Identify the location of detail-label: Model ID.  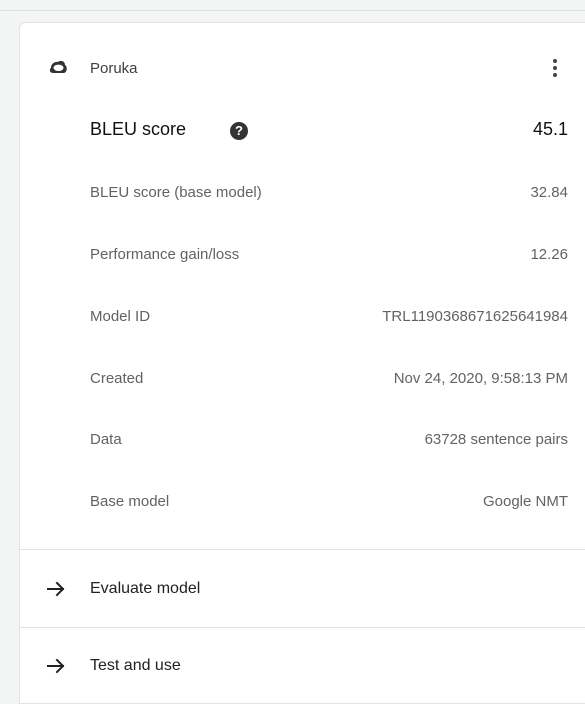
(120, 316).